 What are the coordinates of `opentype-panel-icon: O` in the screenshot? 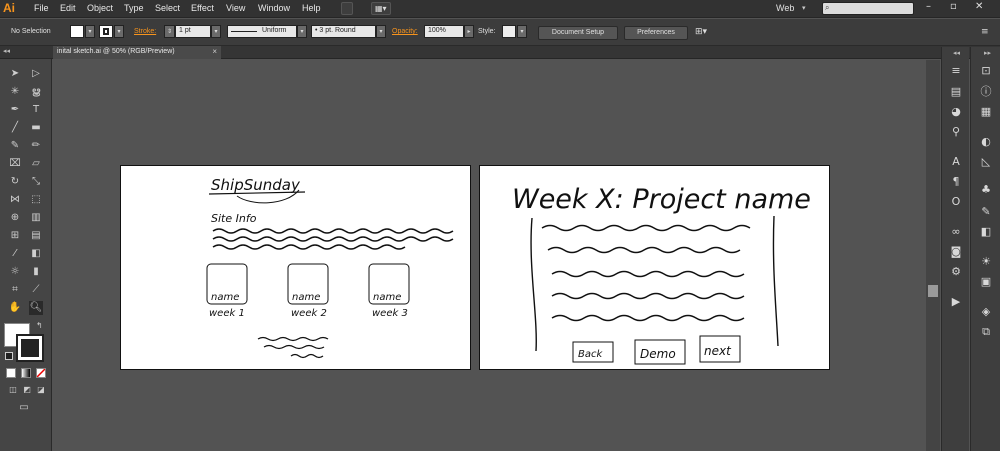 It's located at (956, 202).